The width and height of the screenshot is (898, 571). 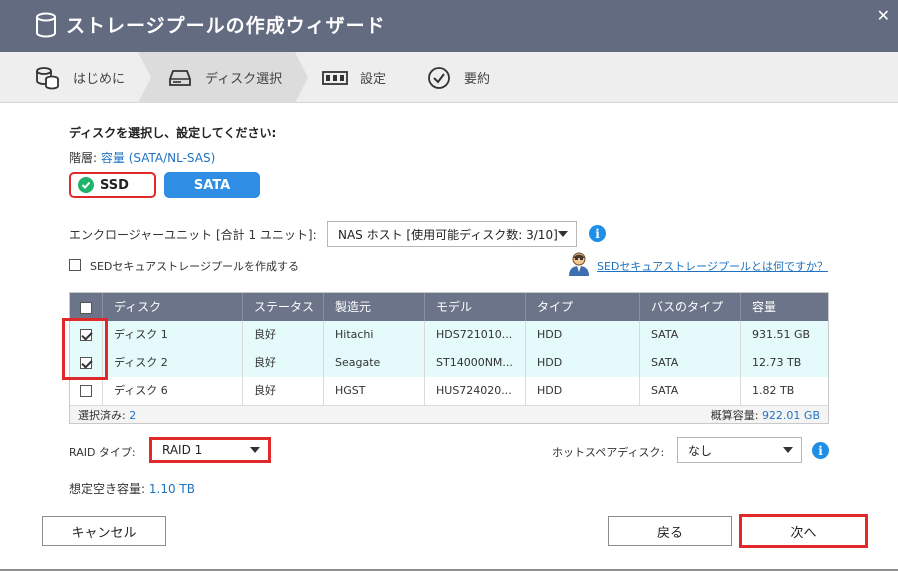 I want to click on tier-label: 階層:, so click(x=83, y=158).